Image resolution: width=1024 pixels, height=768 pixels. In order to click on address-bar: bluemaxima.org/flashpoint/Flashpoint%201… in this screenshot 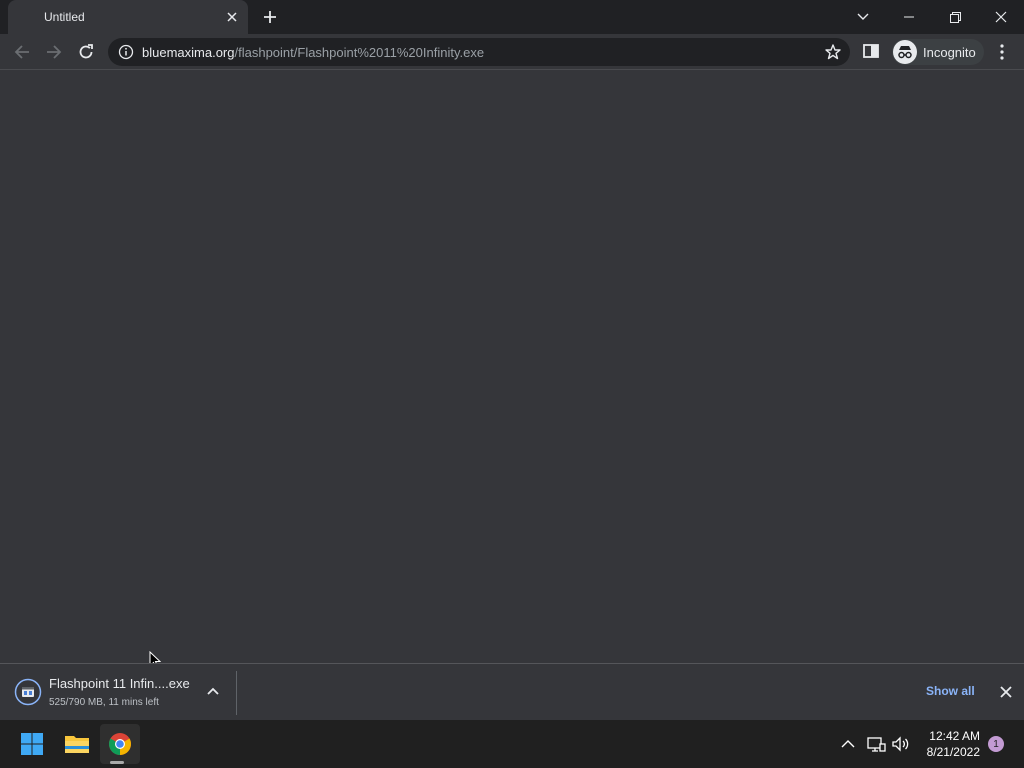, I will do `click(479, 52)`.